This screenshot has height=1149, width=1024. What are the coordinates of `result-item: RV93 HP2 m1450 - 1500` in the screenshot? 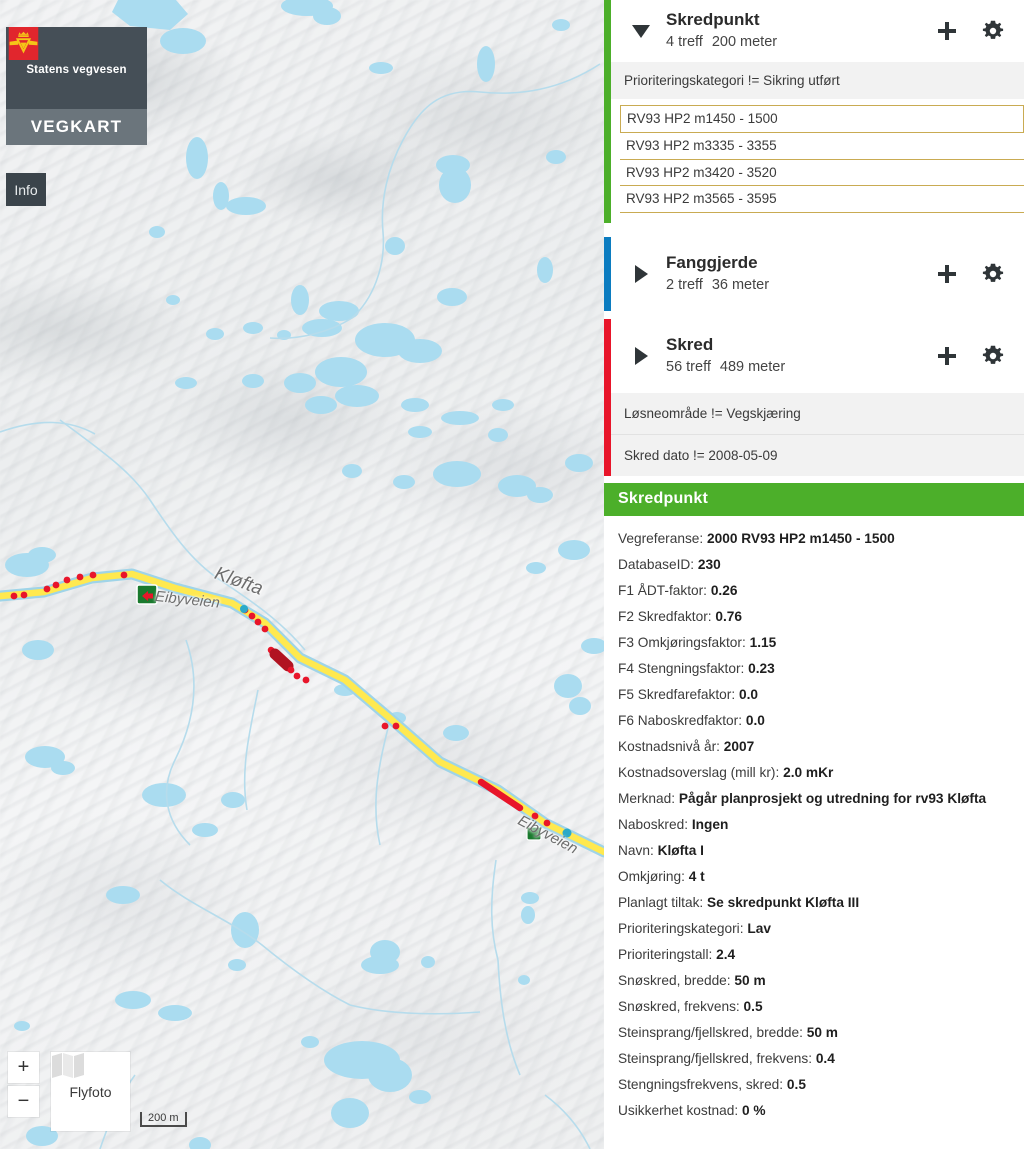 It's located at (822, 119).